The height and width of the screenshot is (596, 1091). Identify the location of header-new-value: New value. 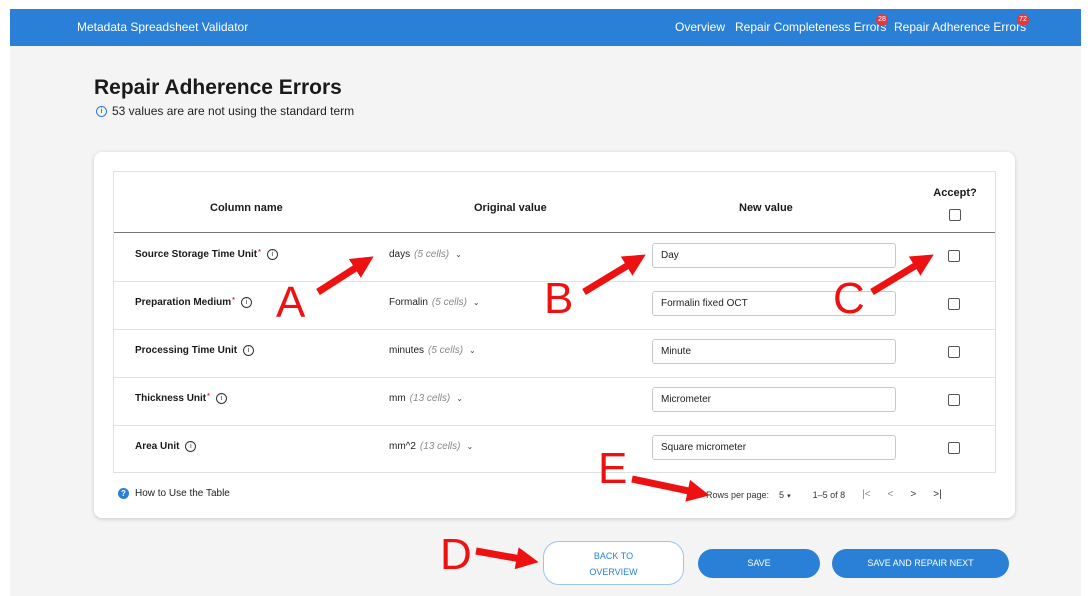
(766, 208).